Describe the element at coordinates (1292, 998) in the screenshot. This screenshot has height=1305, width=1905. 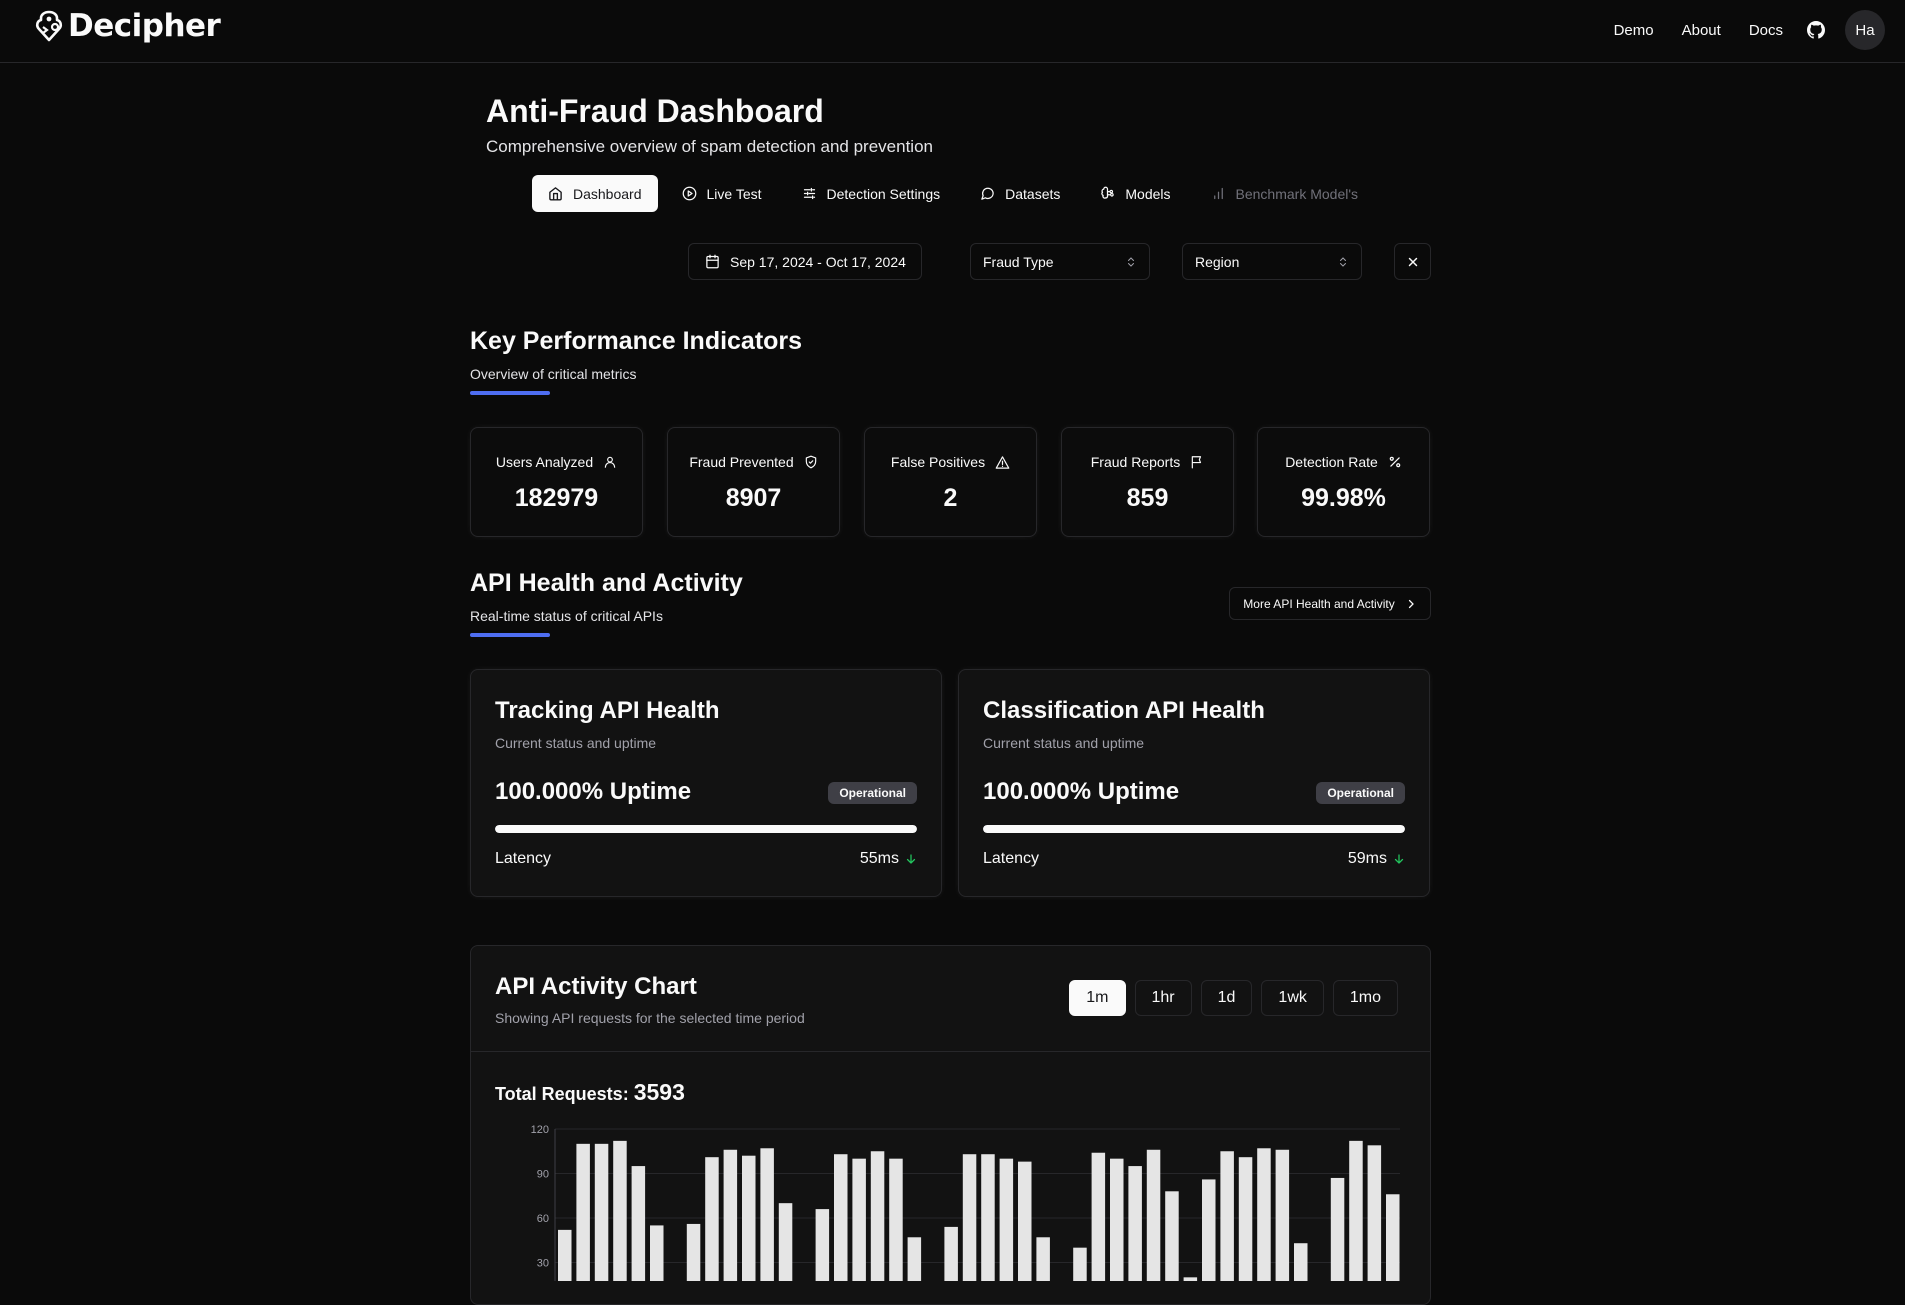
I see `range-1wk-button: 1wk` at that location.